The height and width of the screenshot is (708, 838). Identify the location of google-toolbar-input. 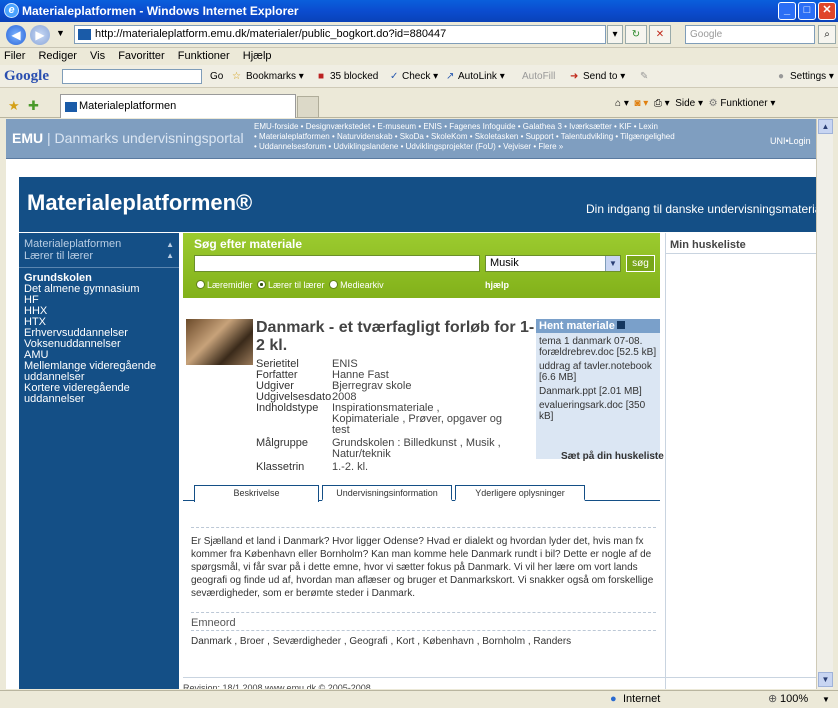
(132, 76).